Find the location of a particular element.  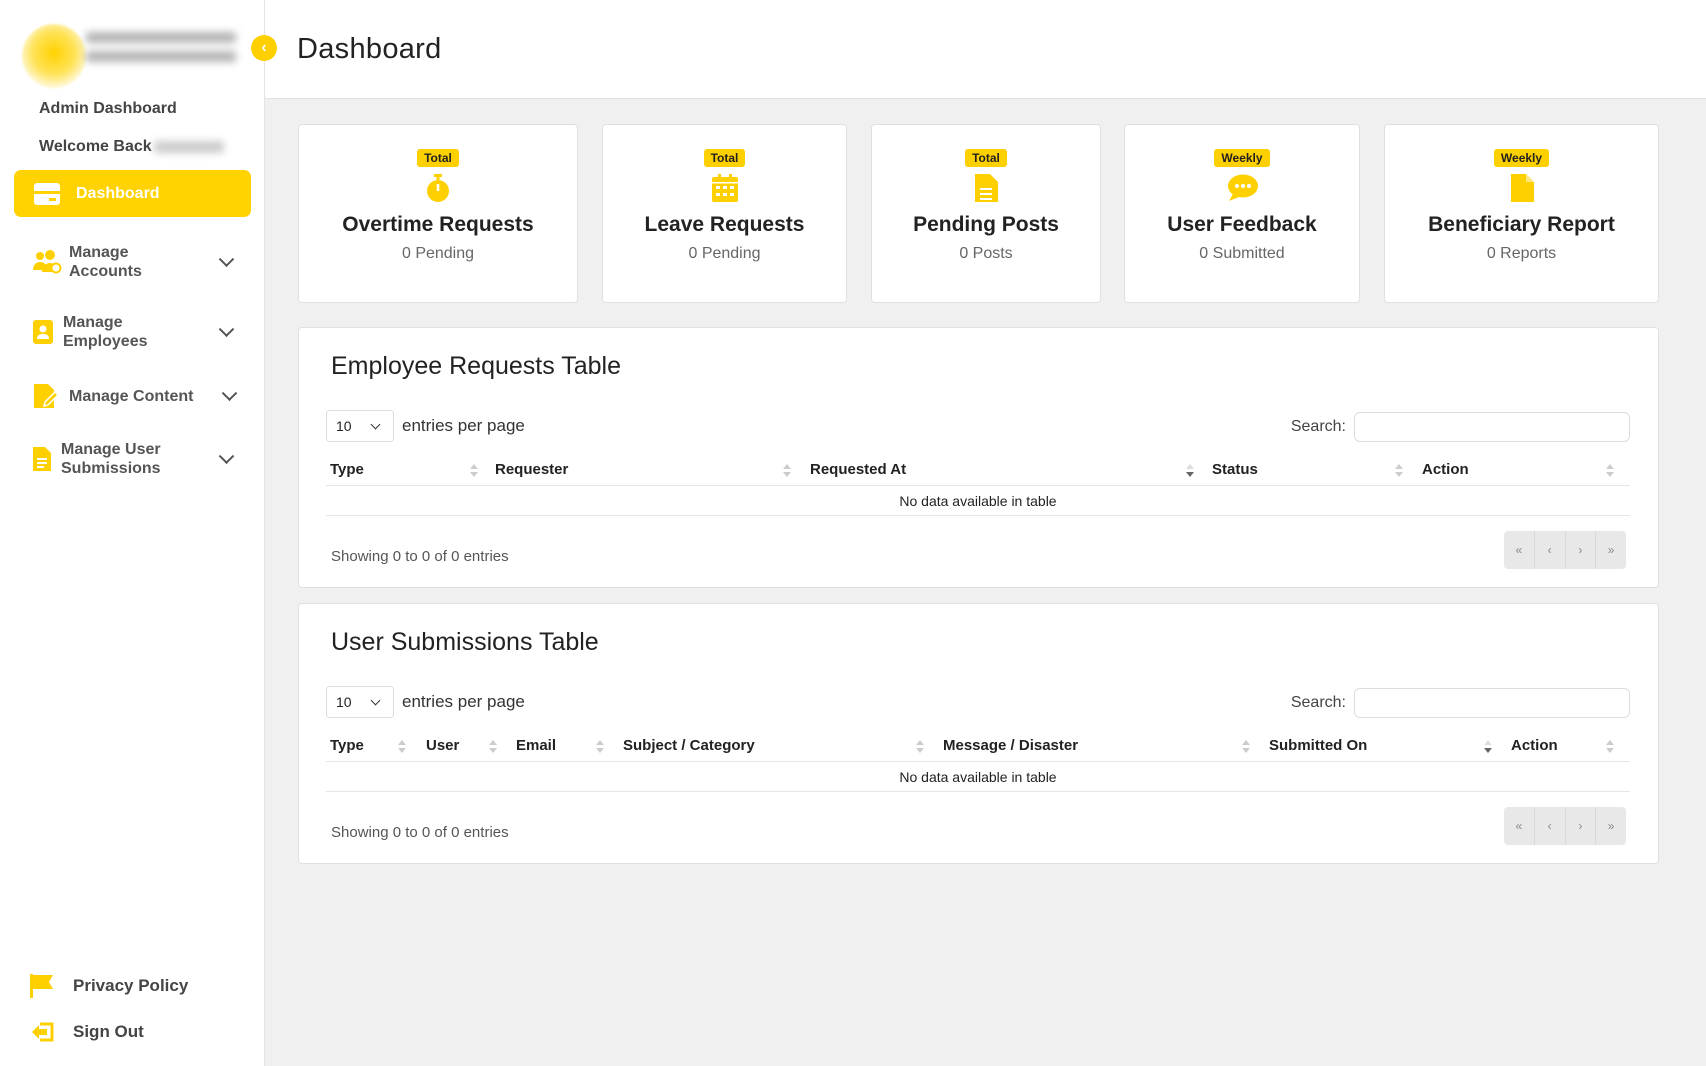

column-header-email: Email is located at coordinates (536, 745).